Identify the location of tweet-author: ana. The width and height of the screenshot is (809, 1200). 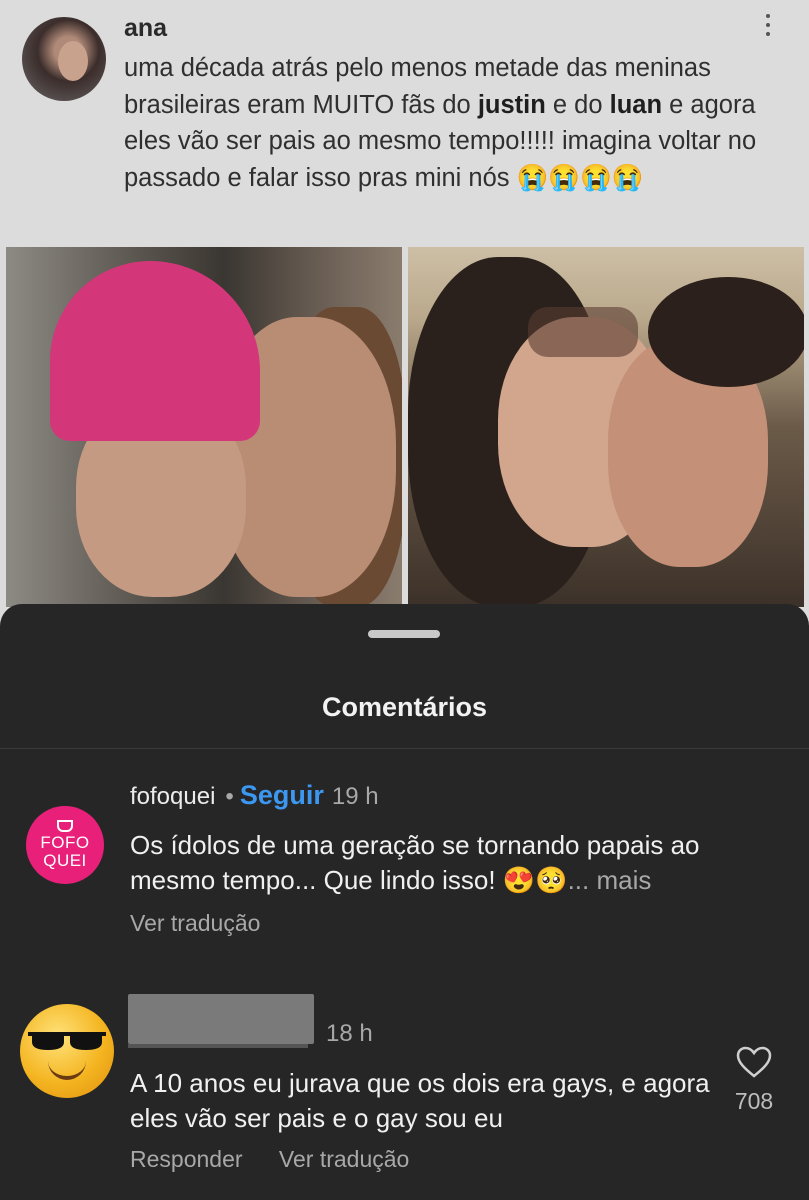
(145, 28).